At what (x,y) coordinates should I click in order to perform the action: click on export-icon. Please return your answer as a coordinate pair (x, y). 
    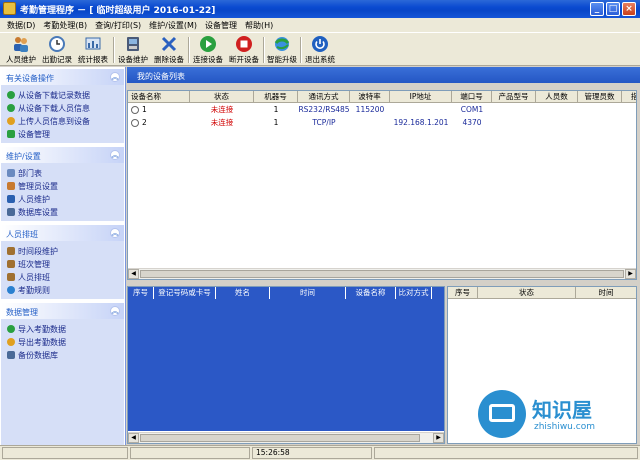
    Looking at the image, I should click on (11, 342).